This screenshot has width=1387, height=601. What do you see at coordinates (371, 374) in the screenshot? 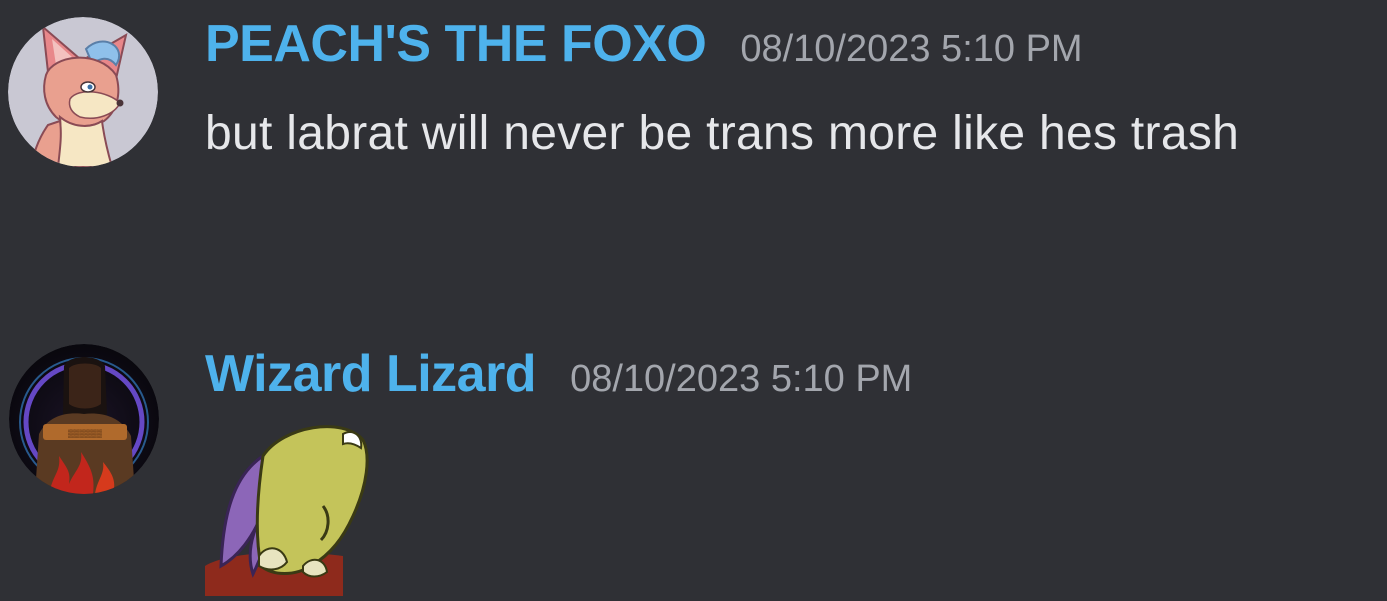
I see `username: Wizard Lizard` at bounding box center [371, 374].